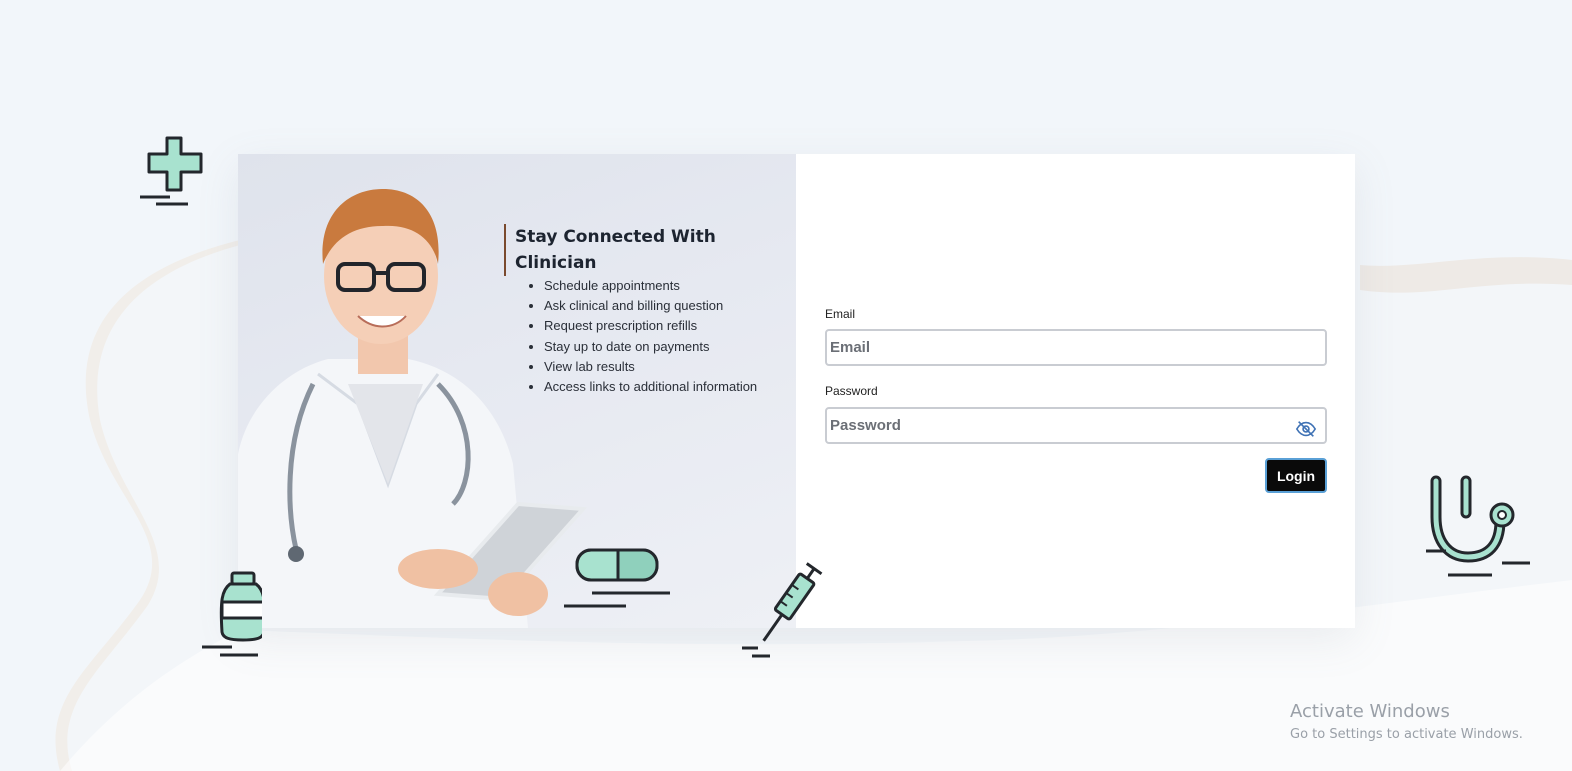 The width and height of the screenshot is (1572, 771). I want to click on medical-cross-icon, so click(171, 171).